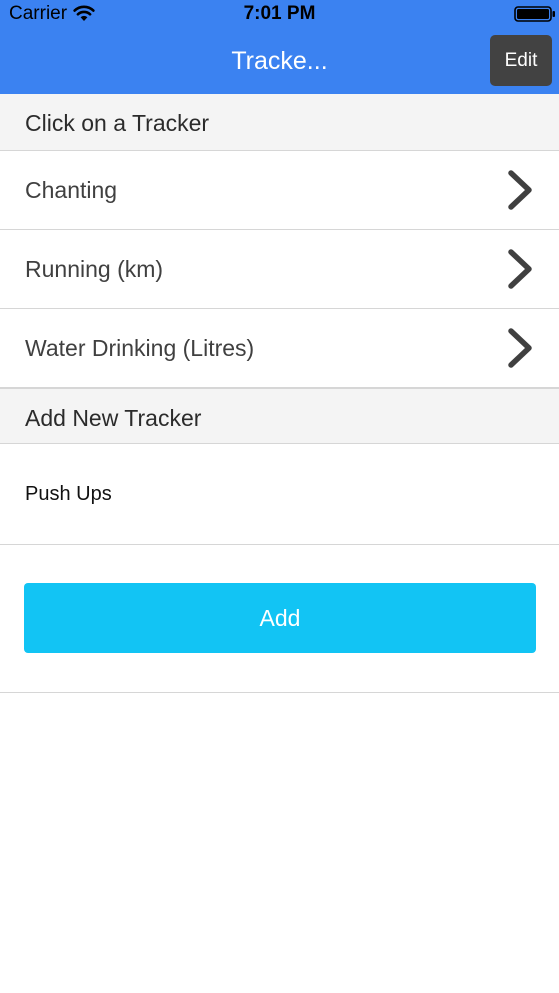 Image resolution: width=559 pixels, height=993 pixels. What do you see at coordinates (521, 60) in the screenshot?
I see `edit-button: Edit` at bounding box center [521, 60].